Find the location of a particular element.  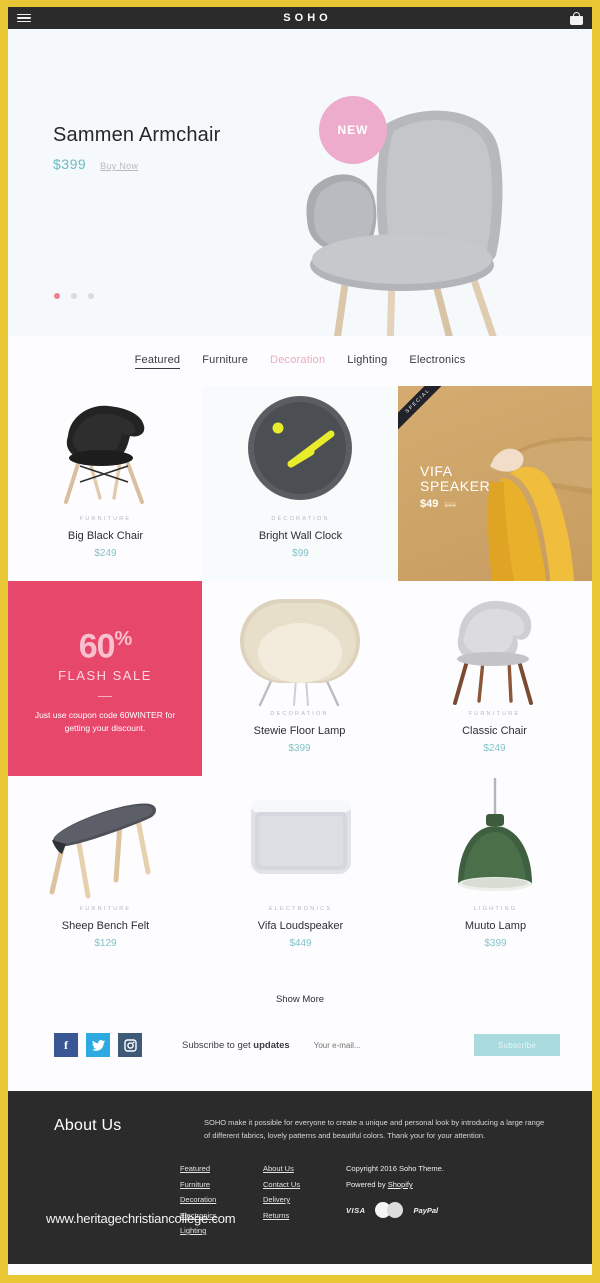

product-price: $129 is located at coordinates (105, 943).